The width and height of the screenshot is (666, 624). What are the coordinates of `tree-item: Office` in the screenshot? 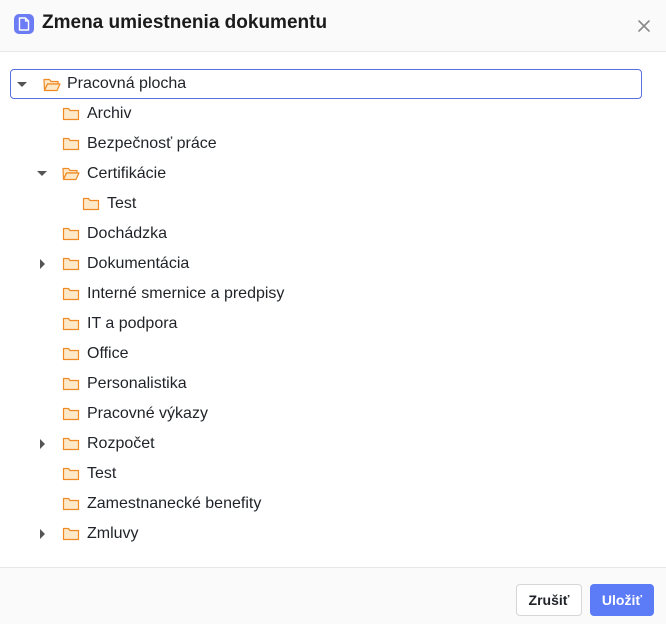 It's located at (326, 354).